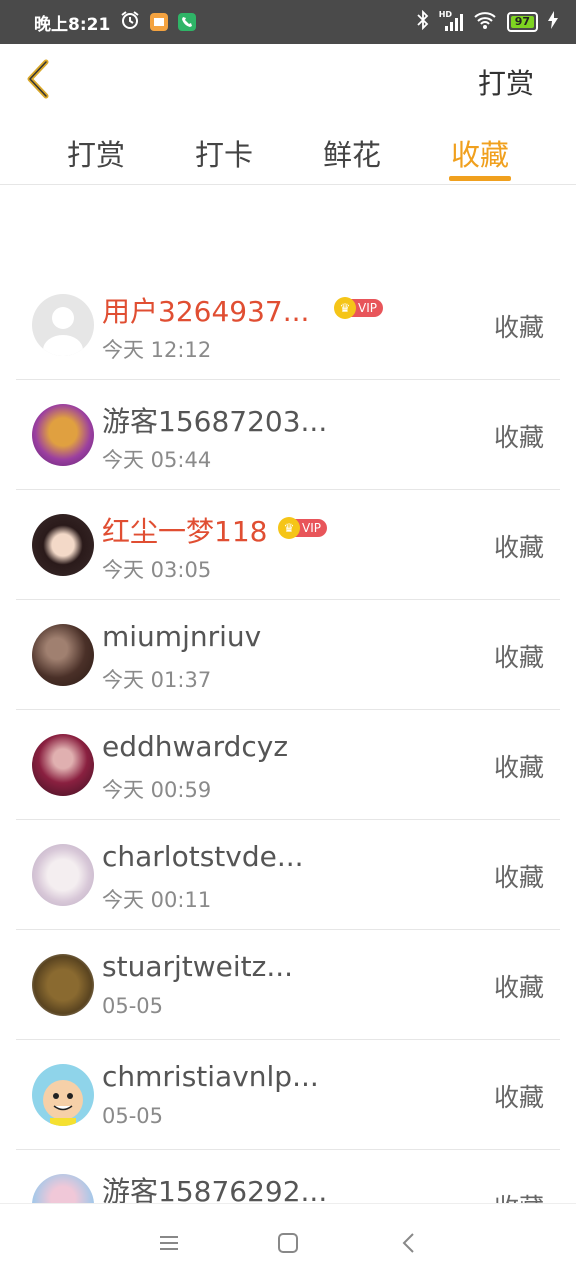 The width and height of the screenshot is (576, 1281). Describe the element at coordinates (187, 22) in the screenshot. I see `phone-app-icon` at that location.